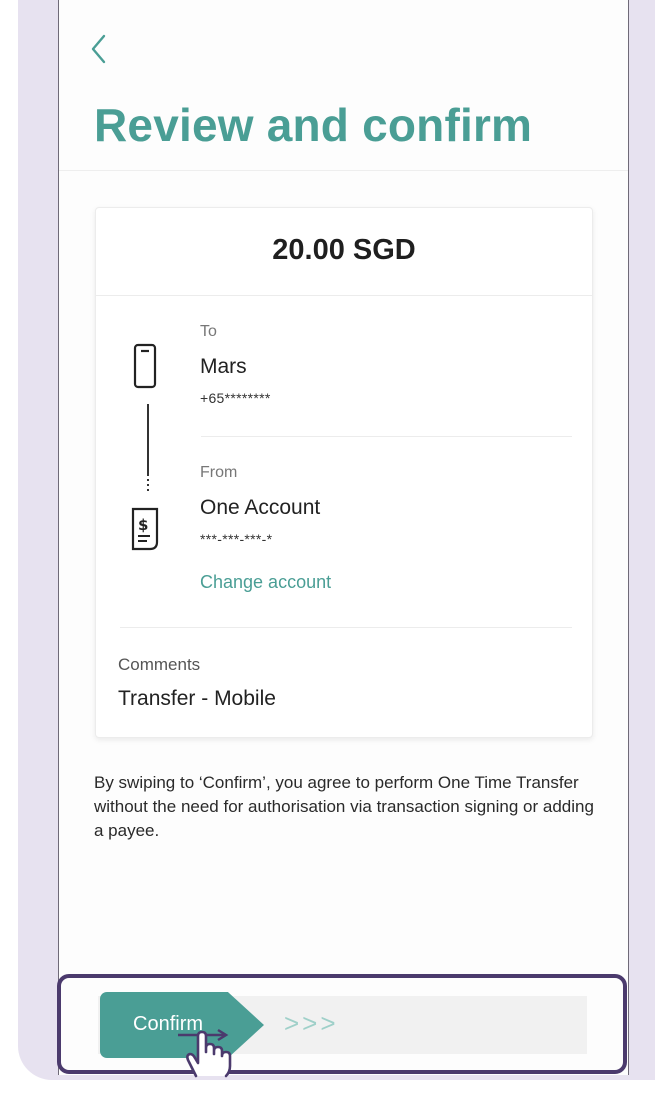  Describe the element at coordinates (145, 366) in the screenshot. I see `mobile-phone-icon` at that location.